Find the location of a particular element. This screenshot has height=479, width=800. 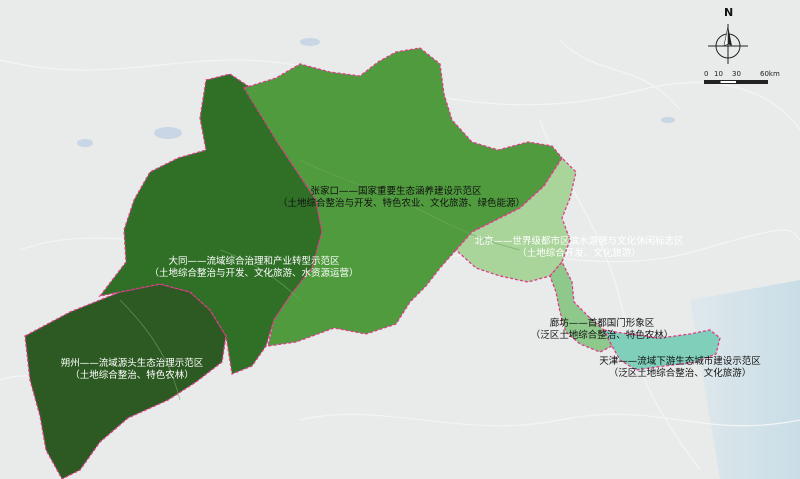

region-name: 张家口——国家重要生态涵养建设示范区 is located at coordinates (396, 191).